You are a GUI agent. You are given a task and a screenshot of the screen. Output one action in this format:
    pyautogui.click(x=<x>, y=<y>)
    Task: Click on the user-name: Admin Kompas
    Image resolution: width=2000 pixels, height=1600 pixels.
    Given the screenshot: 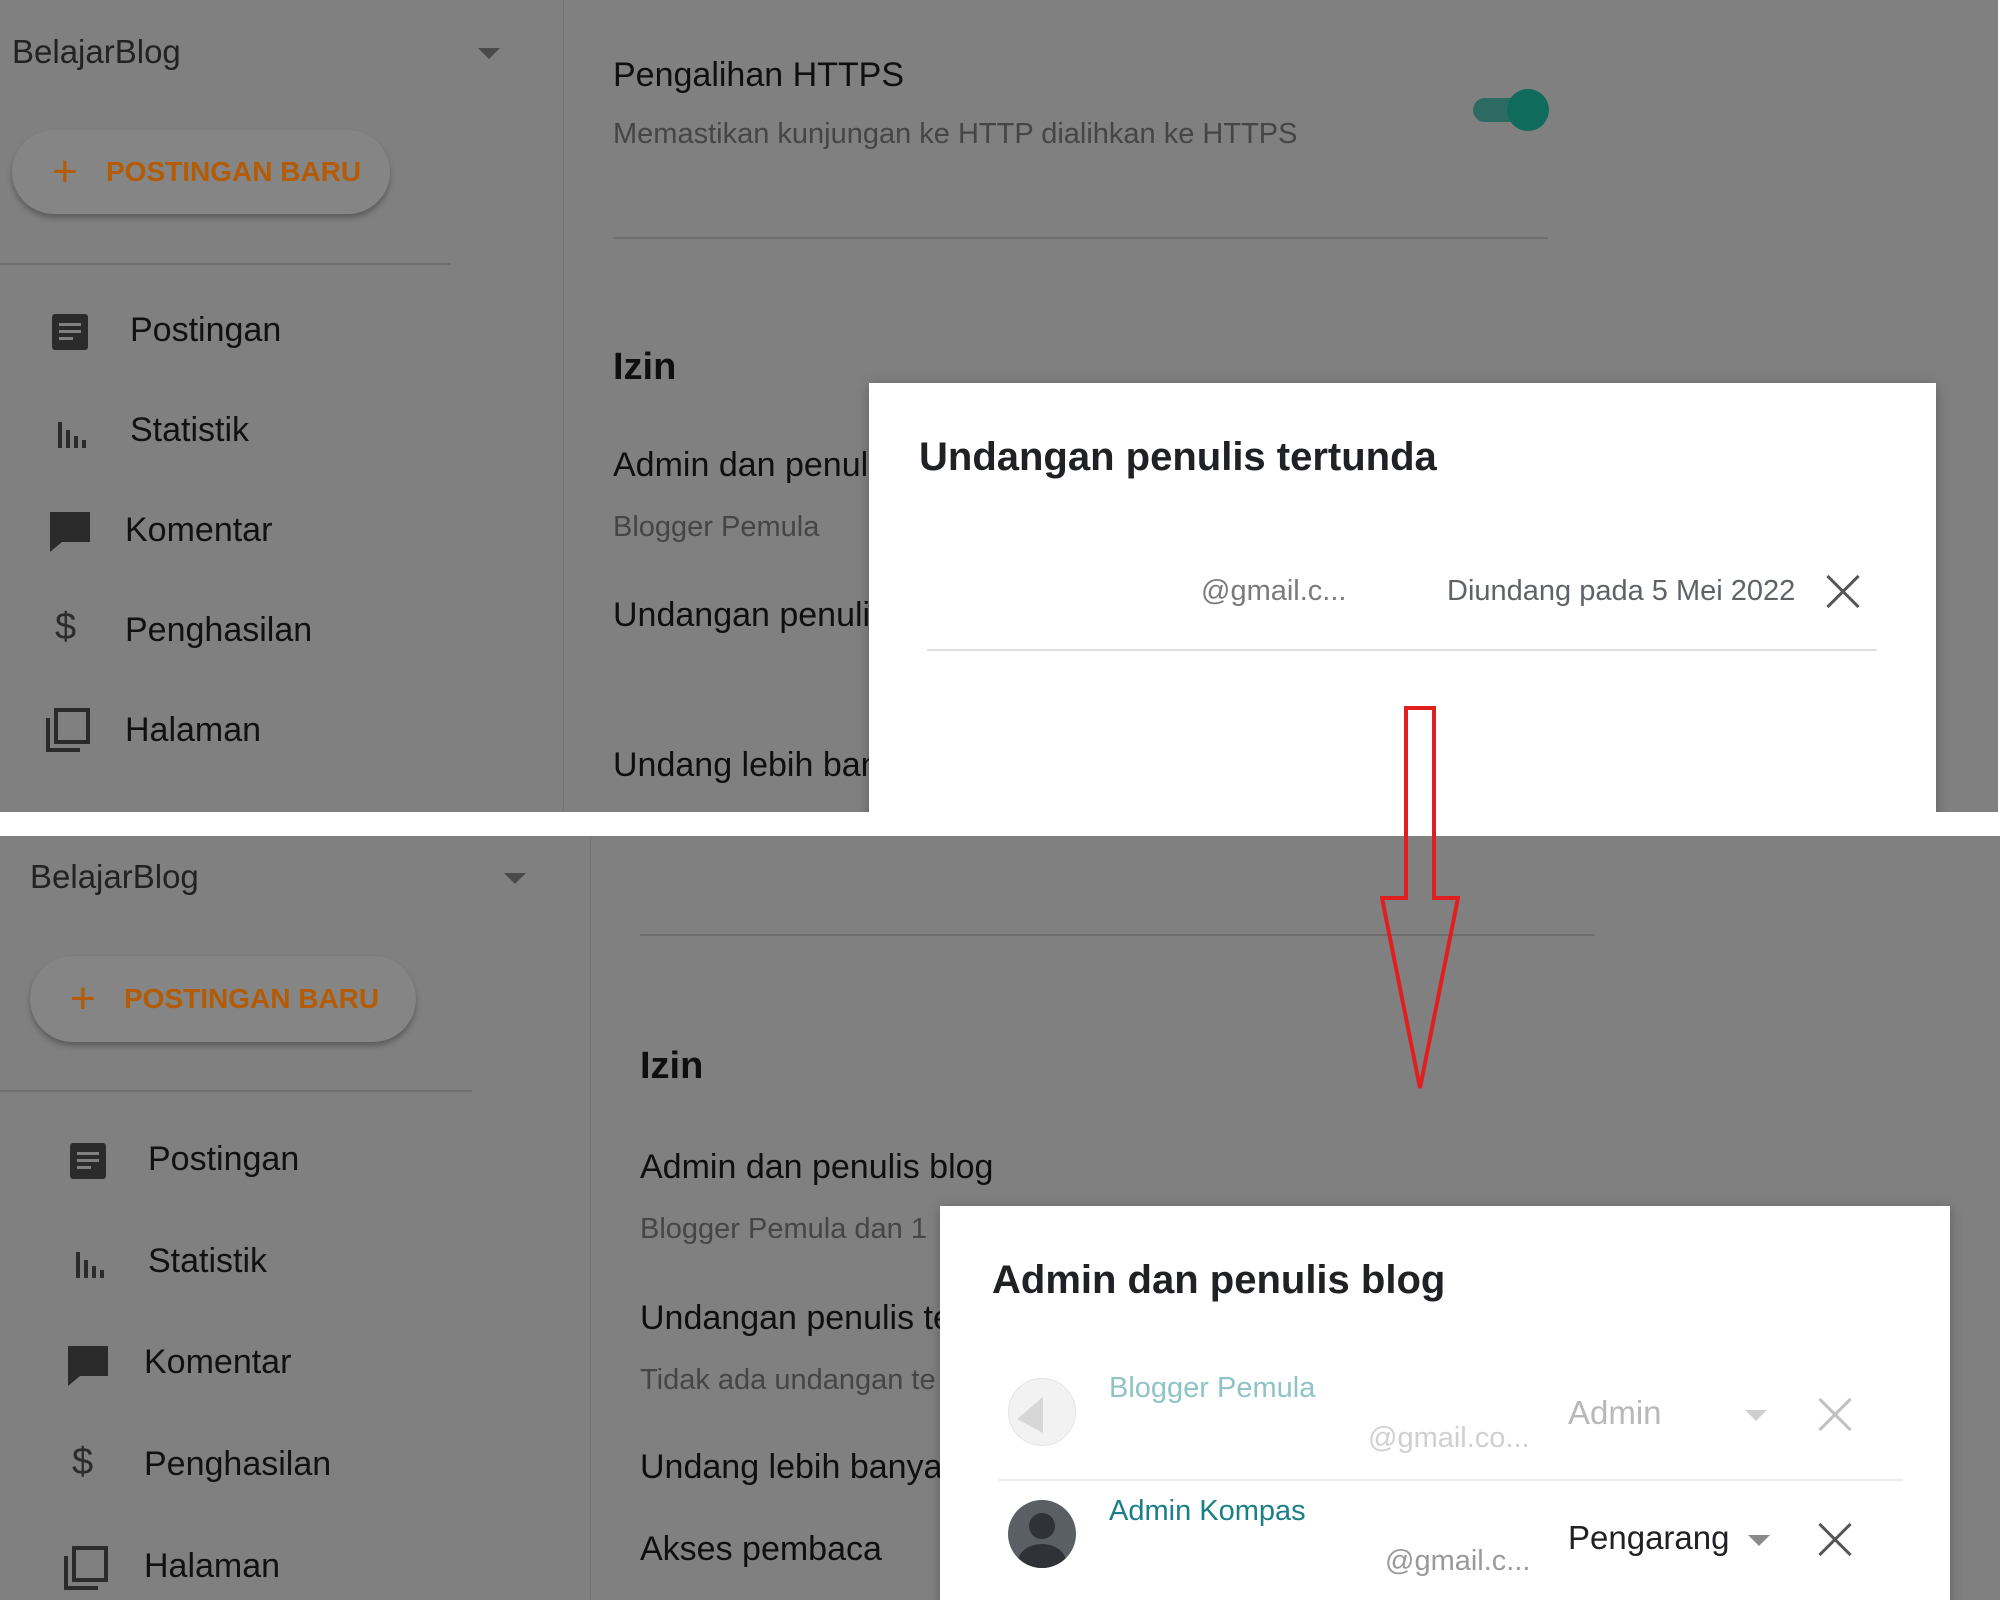 What is the action you would take?
    pyautogui.click(x=1207, y=1511)
    